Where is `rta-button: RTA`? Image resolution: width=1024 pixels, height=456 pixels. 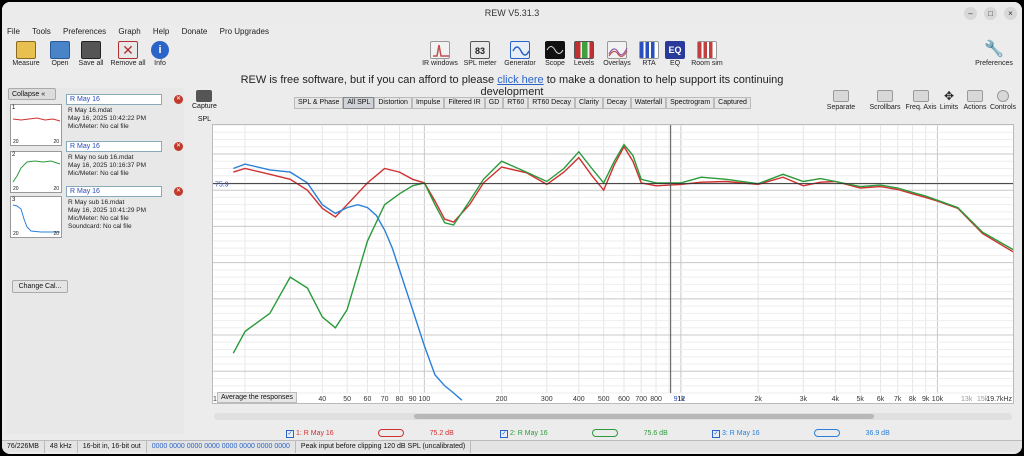
rta-button: RTA is located at coordinates (649, 54).